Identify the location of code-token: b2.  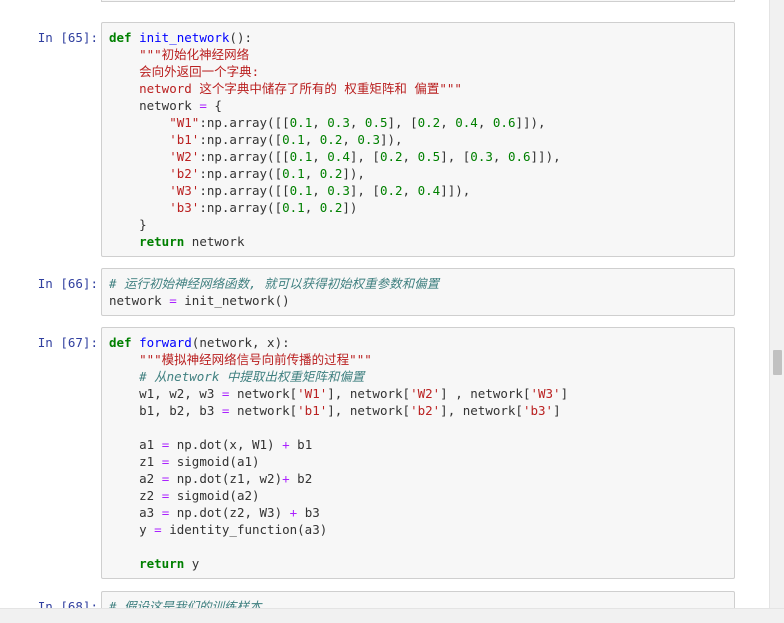
(301, 478).